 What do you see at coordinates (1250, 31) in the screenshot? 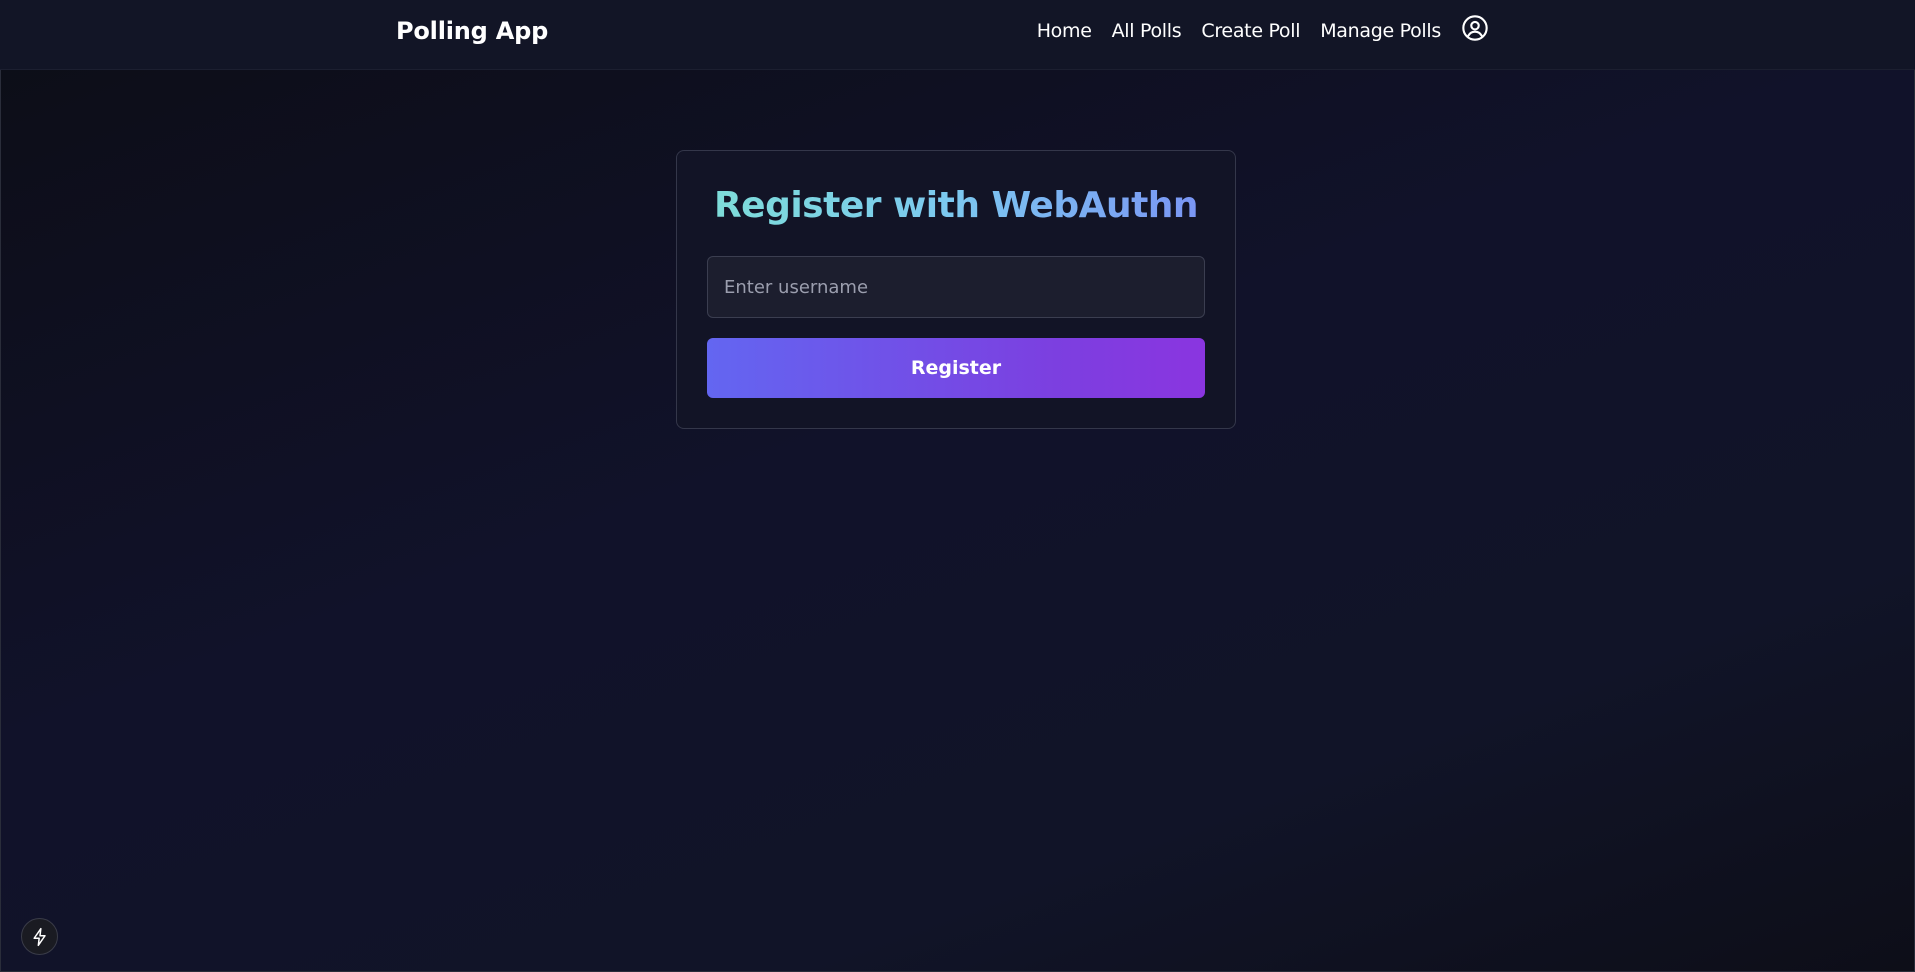
I see `nav-link-create-poll: Create Poll` at bounding box center [1250, 31].